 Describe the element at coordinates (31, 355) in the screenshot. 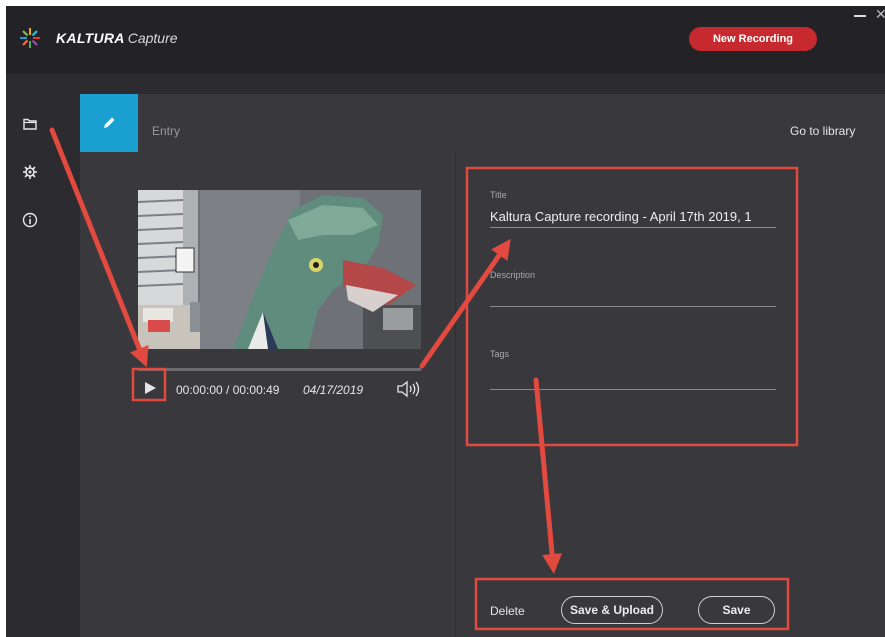

I see `sidebar` at that location.